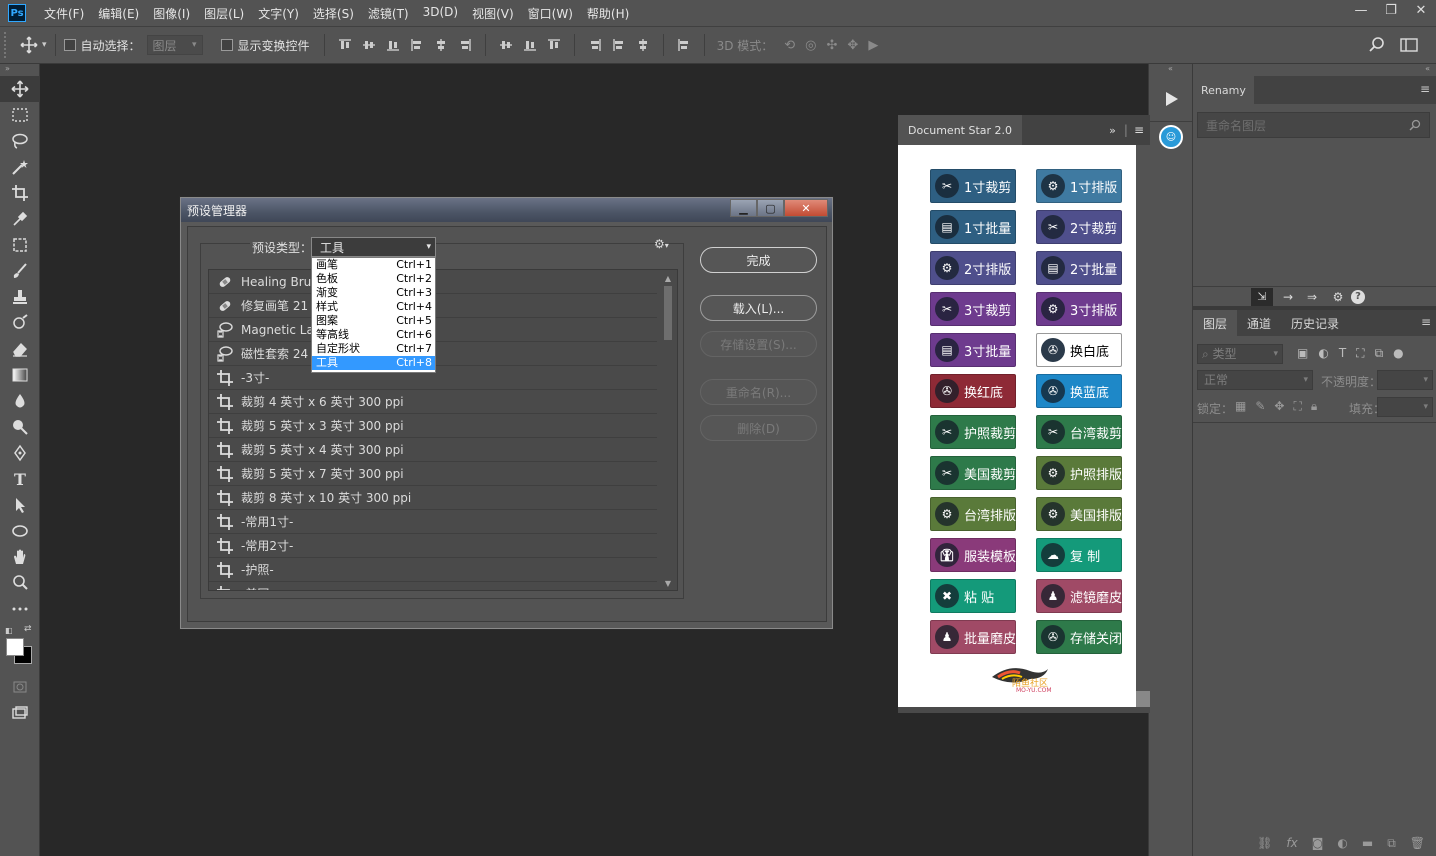  Describe the element at coordinates (973, 227) in the screenshot. I see `dstar-button: ▤ 1寸批量` at that location.